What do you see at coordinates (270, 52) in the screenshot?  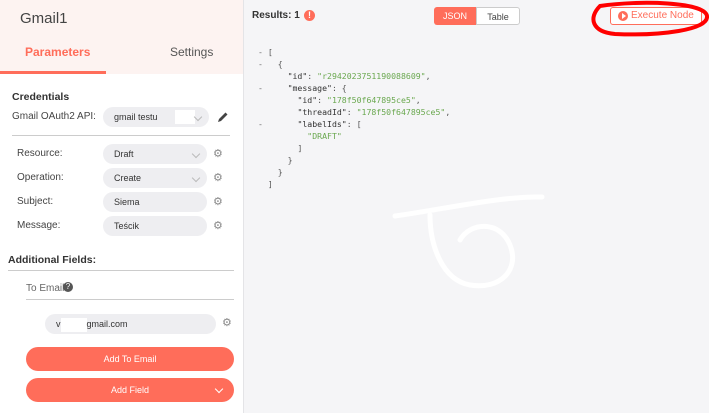 I see `json-punct: [` at bounding box center [270, 52].